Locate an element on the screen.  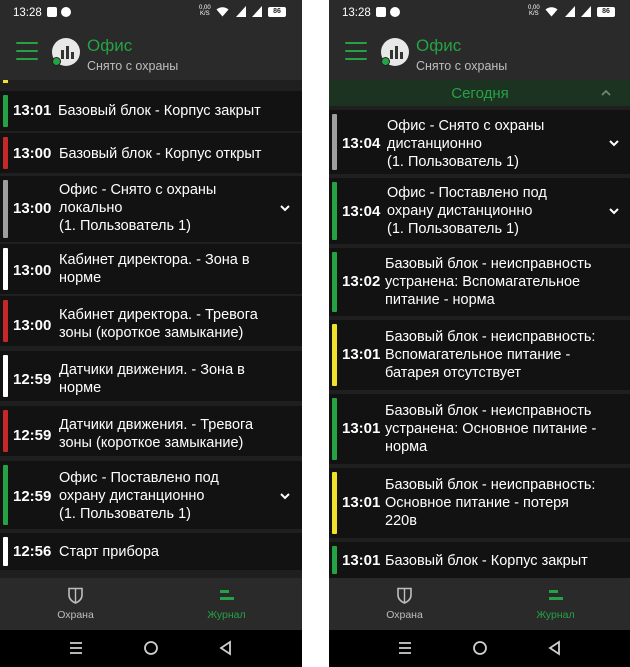
event-row: 12:56 Старт прибора is located at coordinates (151, 551).